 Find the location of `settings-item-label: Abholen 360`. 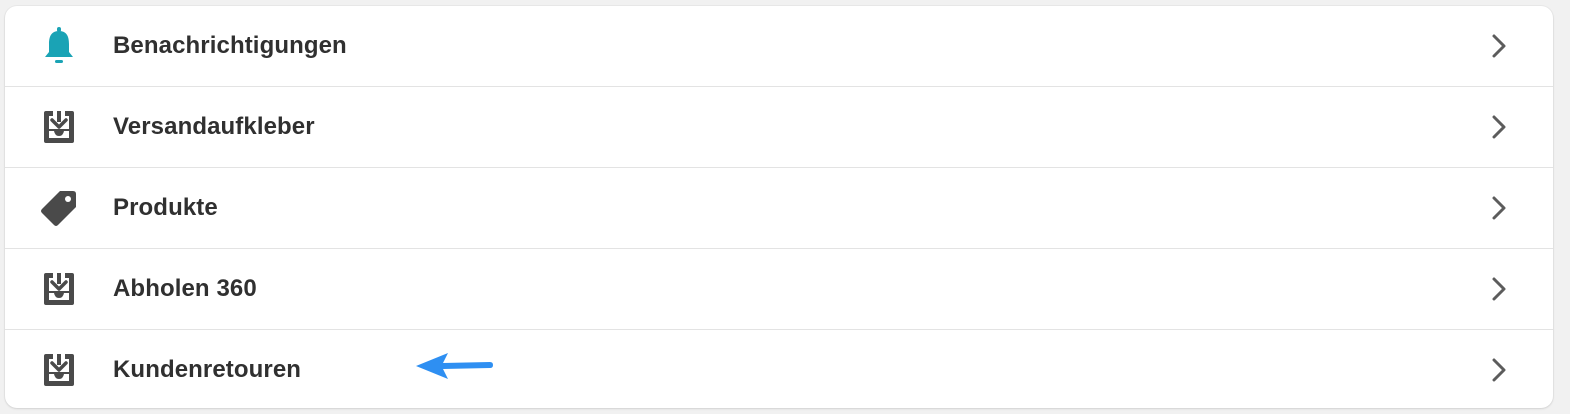

settings-item-label: Abholen 360 is located at coordinates (185, 288).